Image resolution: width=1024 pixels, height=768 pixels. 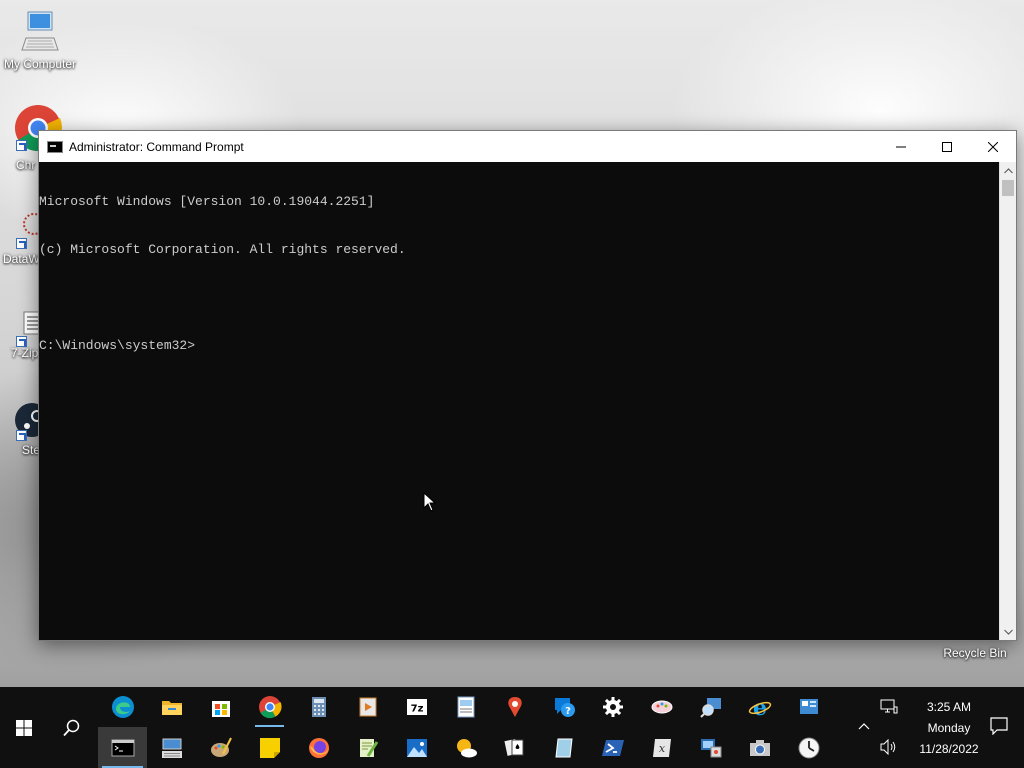 I want to click on close-button, so click(x=993, y=146).